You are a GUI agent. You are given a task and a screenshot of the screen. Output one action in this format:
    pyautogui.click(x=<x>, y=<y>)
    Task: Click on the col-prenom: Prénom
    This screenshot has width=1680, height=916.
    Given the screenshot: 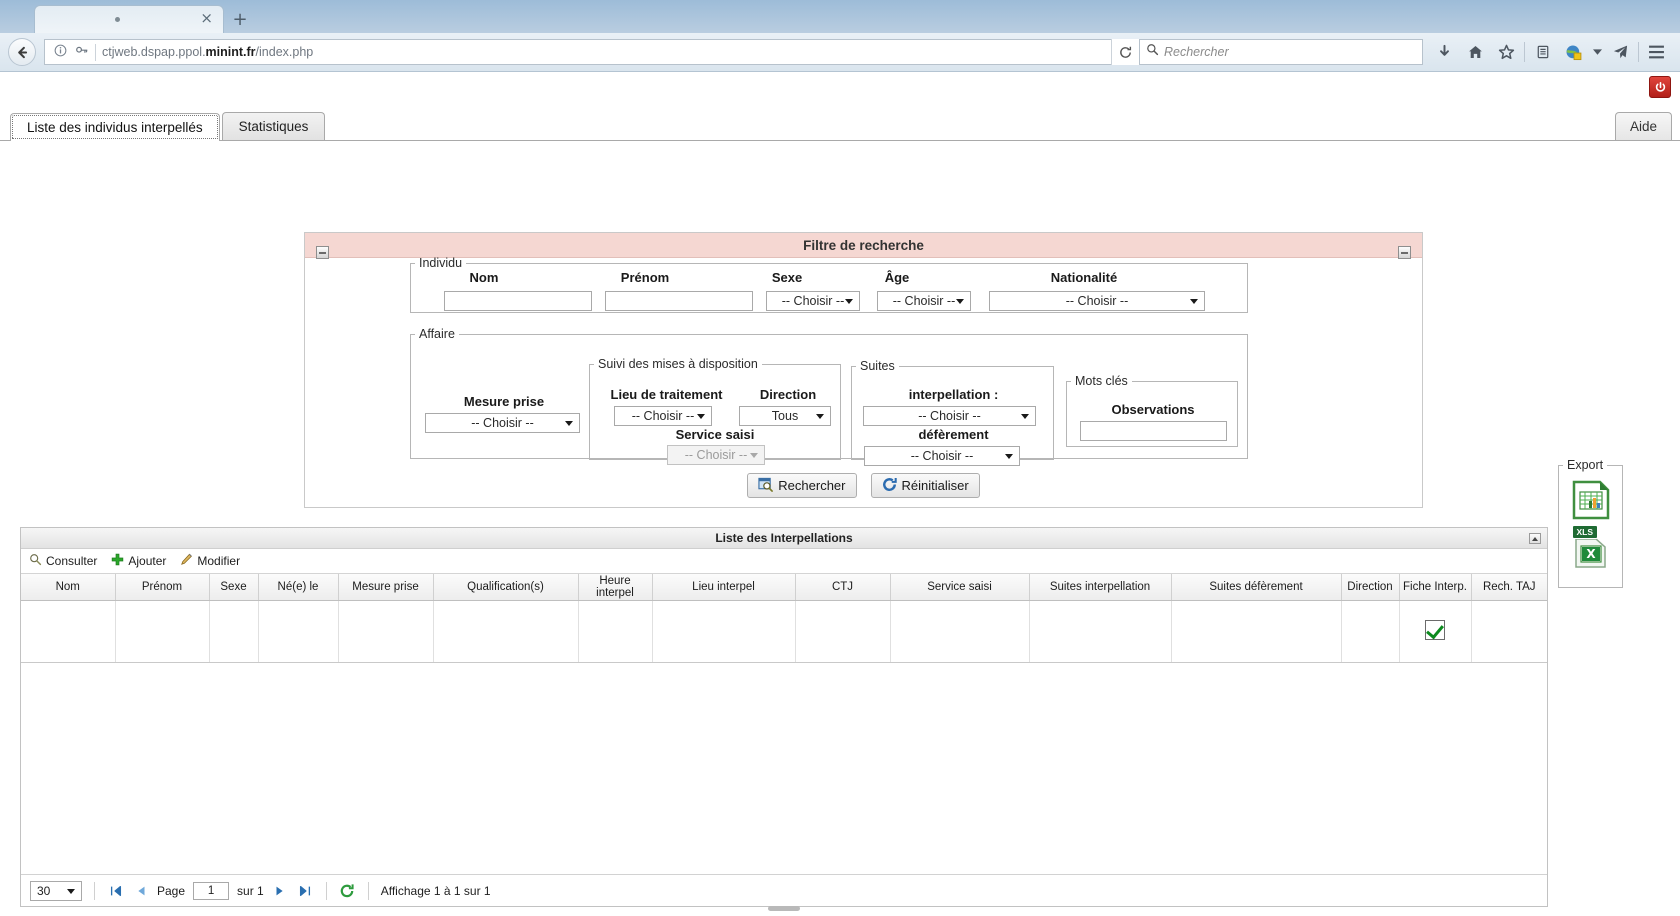 What is the action you would take?
    pyautogui.click(x=162, y=587)
    